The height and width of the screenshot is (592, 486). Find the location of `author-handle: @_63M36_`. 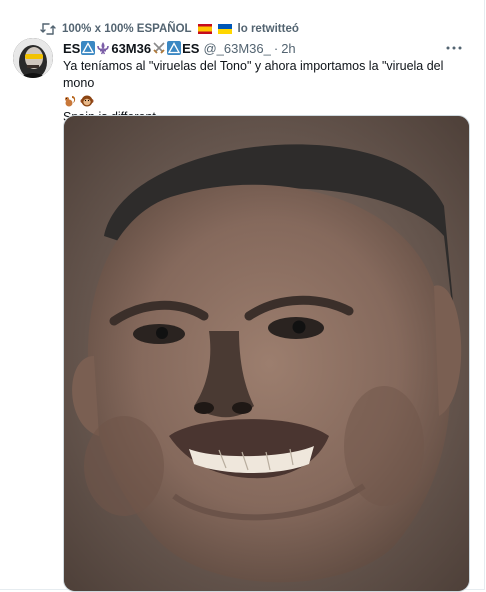

author-handle: @_63M36_ is located at coordinates (236, 48).